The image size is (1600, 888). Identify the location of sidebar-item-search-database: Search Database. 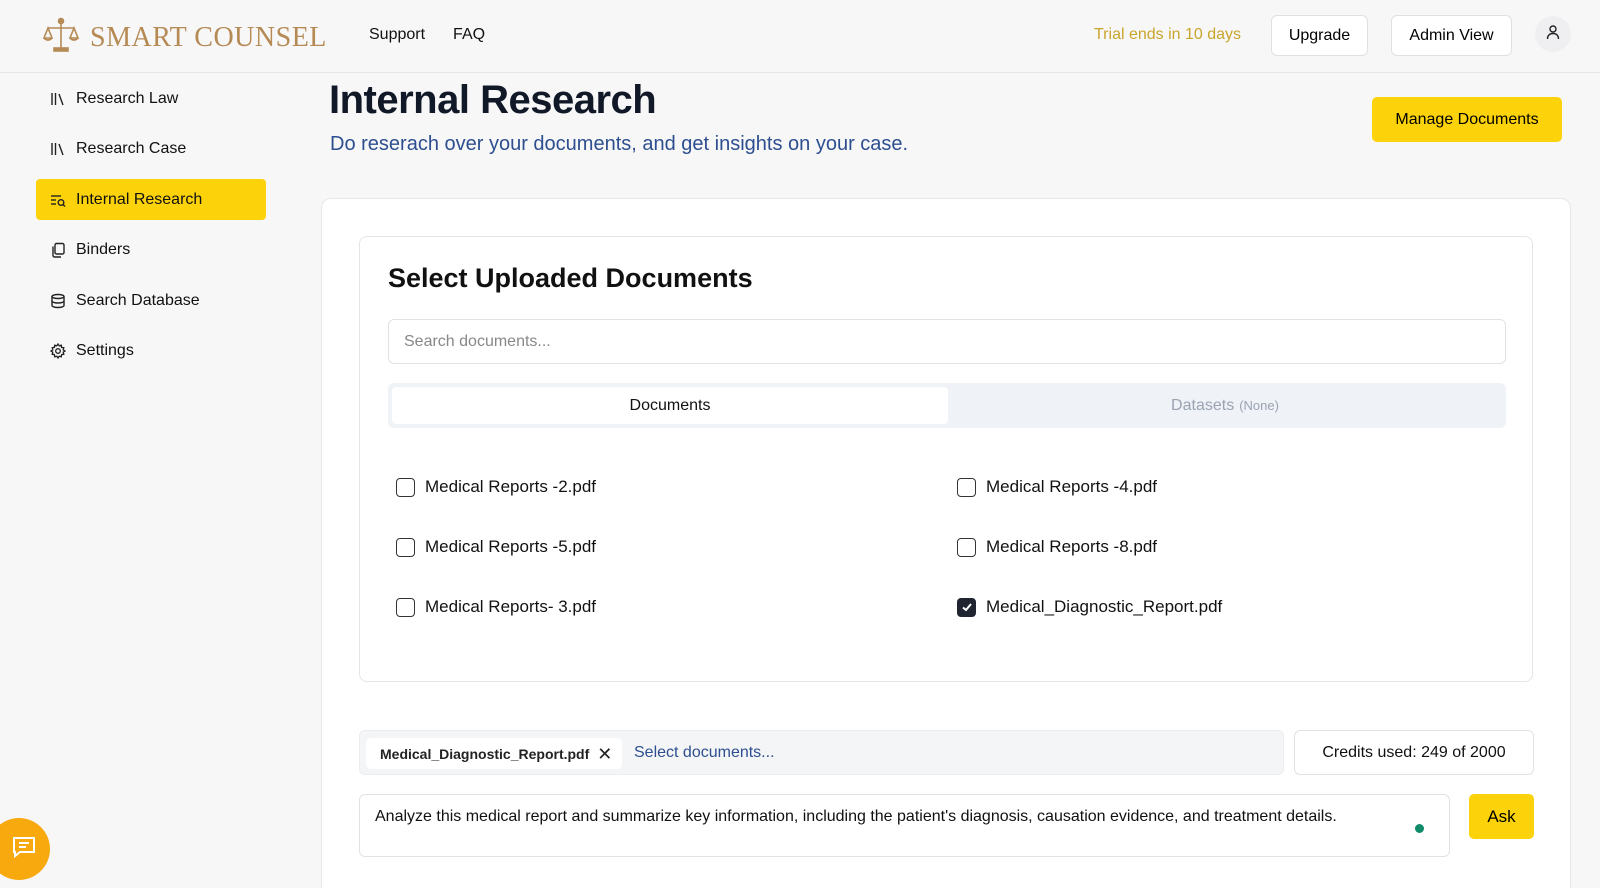
(151, 300).